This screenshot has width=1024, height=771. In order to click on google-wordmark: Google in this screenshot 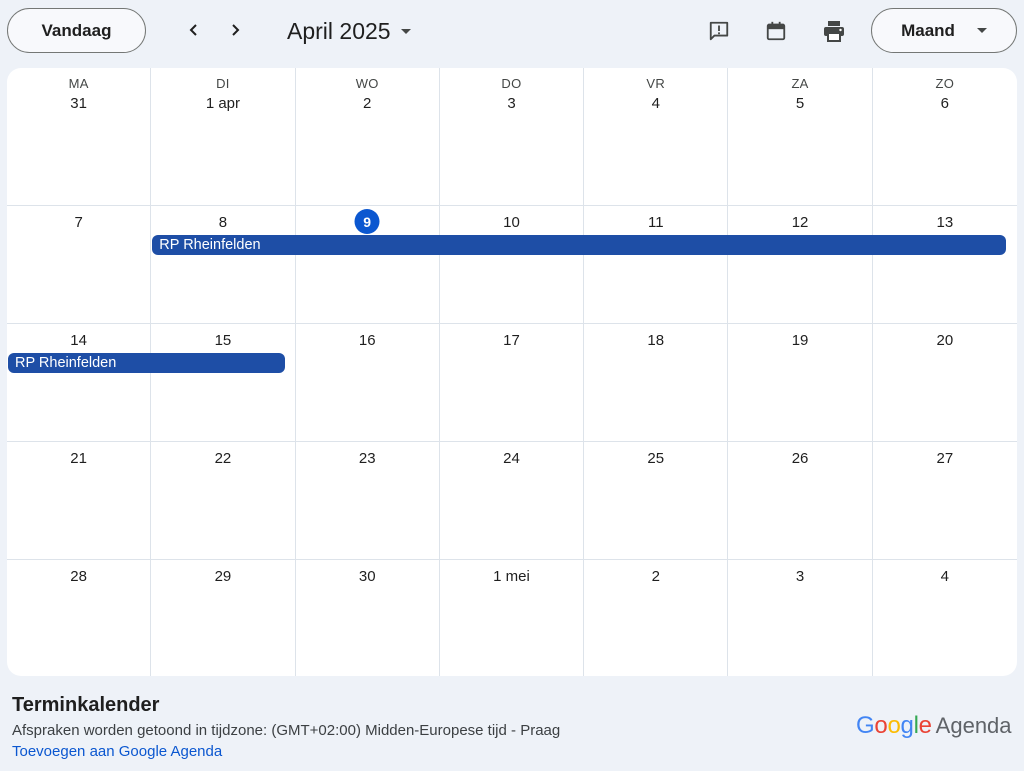, I will do `click(894, 726)`.